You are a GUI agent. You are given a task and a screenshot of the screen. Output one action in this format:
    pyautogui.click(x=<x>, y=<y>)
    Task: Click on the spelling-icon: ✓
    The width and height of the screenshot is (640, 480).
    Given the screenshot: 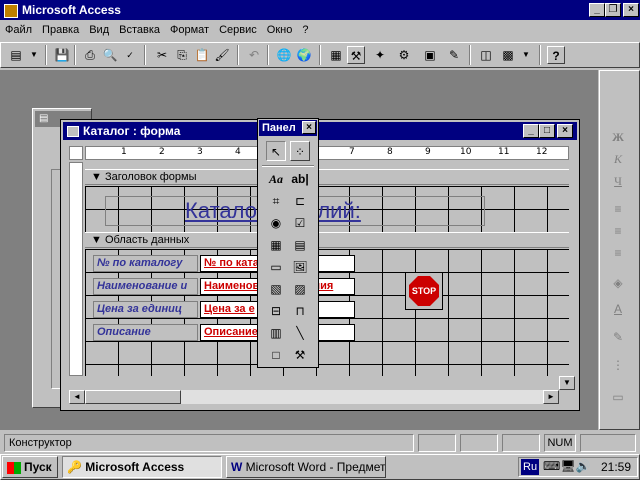 What is the action you would take?
    pyautogui.click(x=130, y=55)
    